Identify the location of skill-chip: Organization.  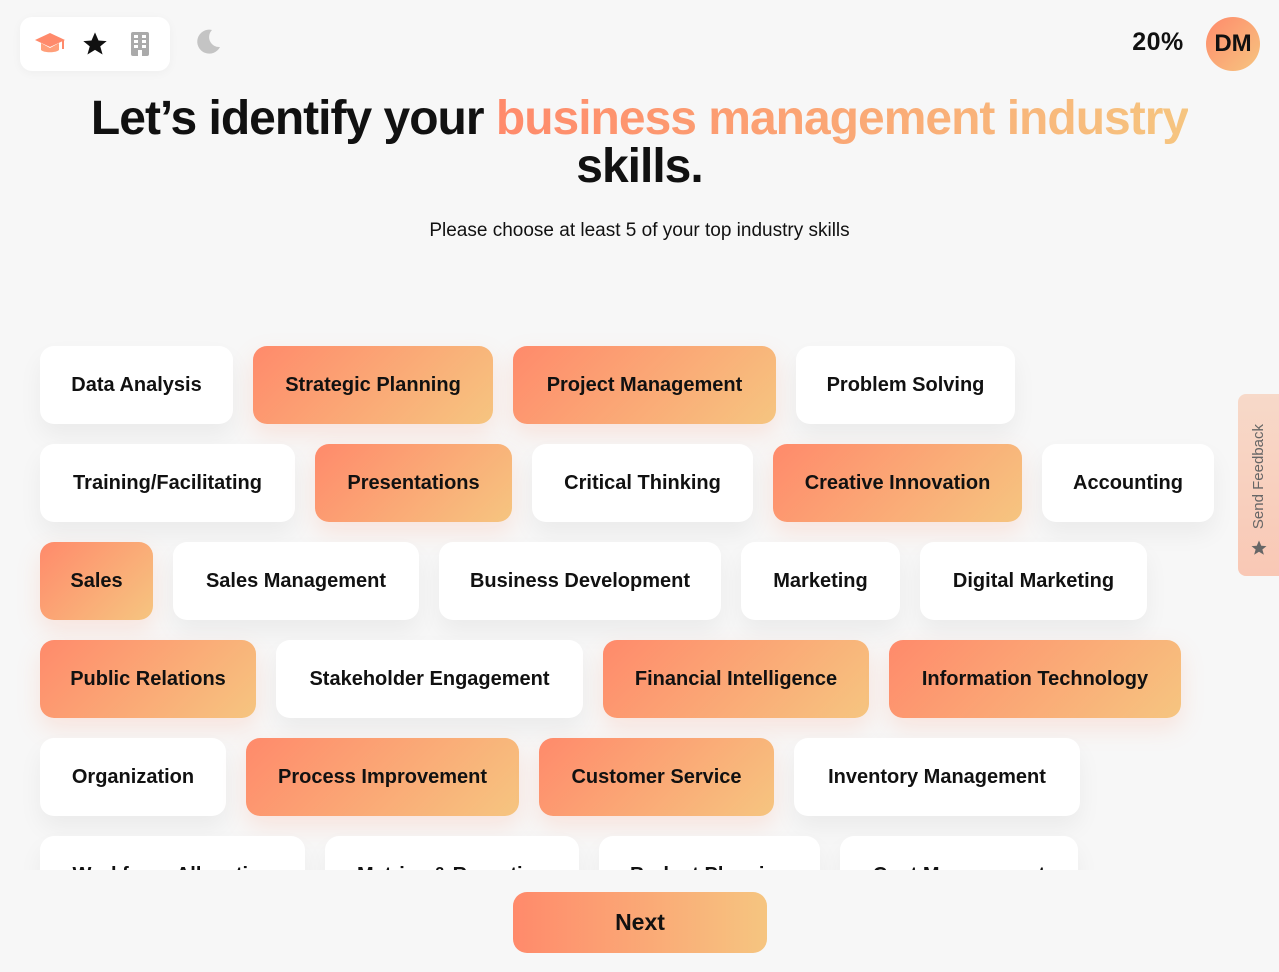
(133, 777).